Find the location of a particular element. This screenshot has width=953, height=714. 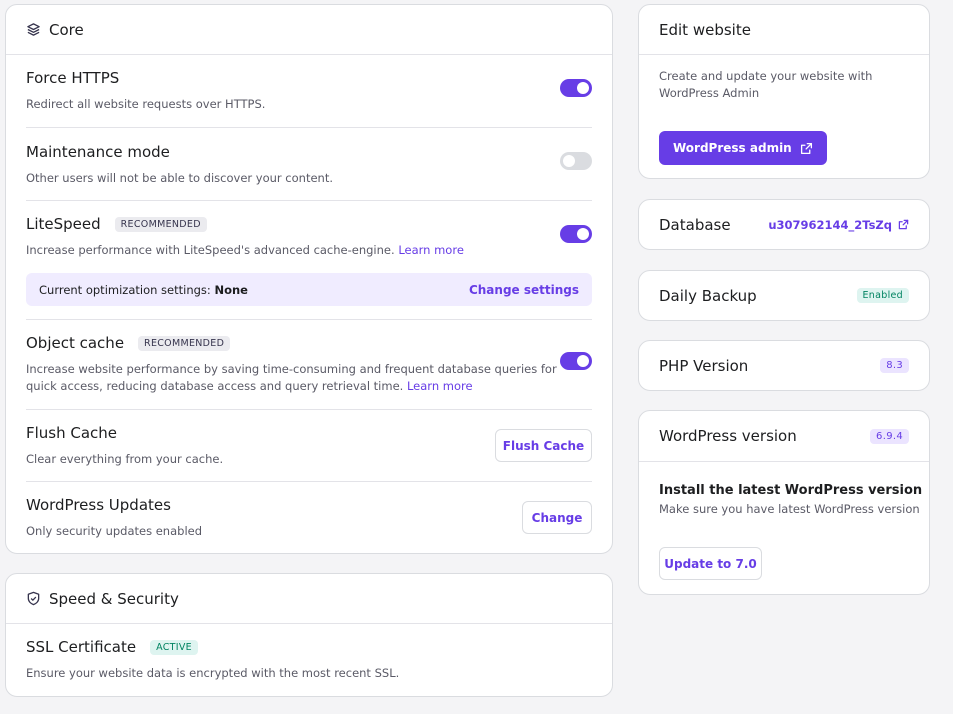

core-card-header: Core is located at coordinates (309, 30).